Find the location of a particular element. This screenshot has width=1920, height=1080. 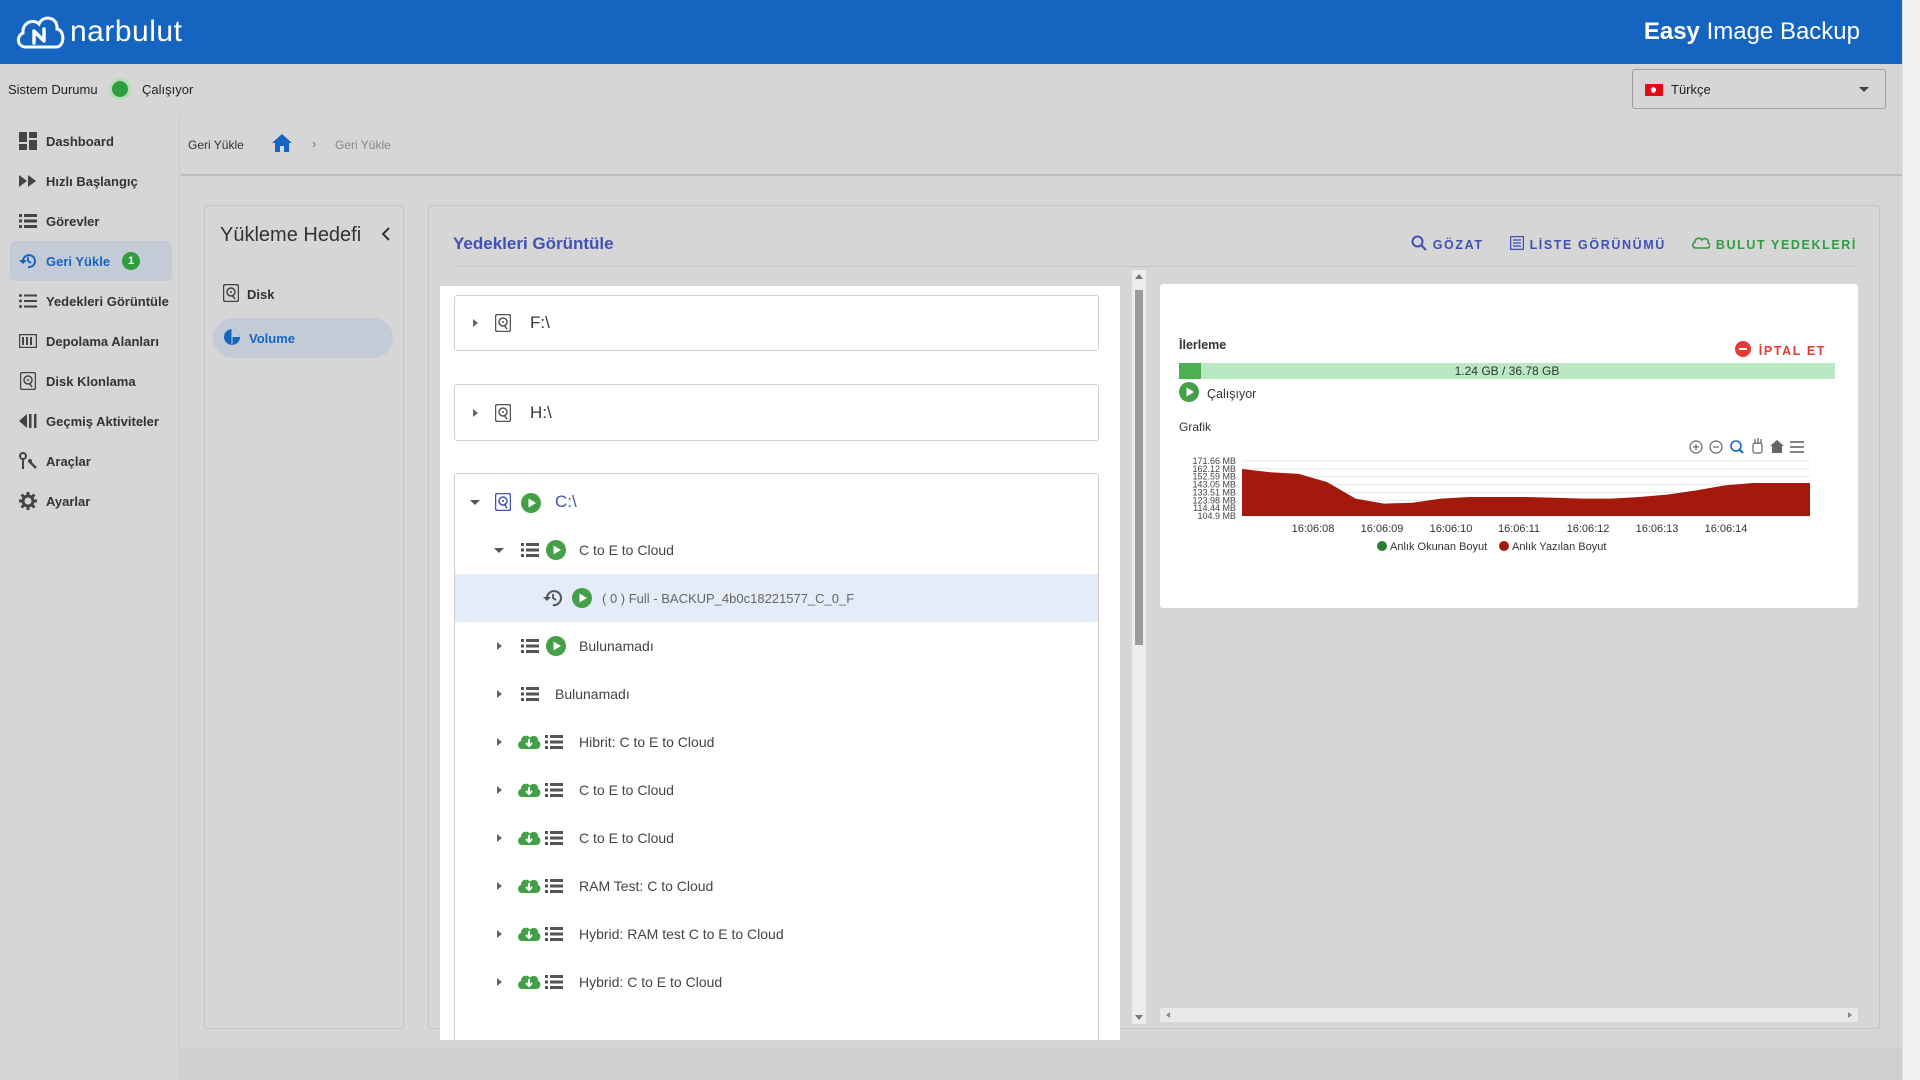

task-label: C to E to Cloud is located at coordinates (626, 550).